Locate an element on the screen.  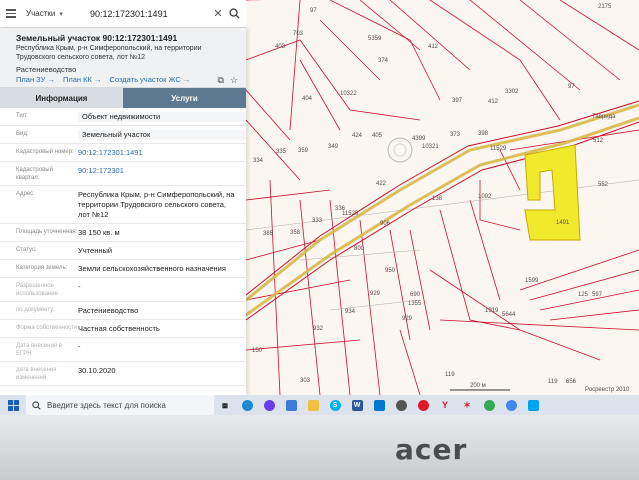
attribute-row: Разрешенное использование - is located at coordinates (123, 290).